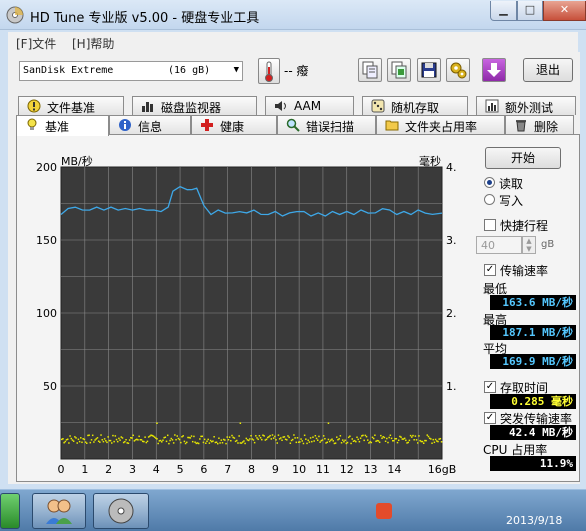 The height and width of the screenshot is (531, 586). I want to click on transfer-rate-checkbox: ✓, so click(490, 270).